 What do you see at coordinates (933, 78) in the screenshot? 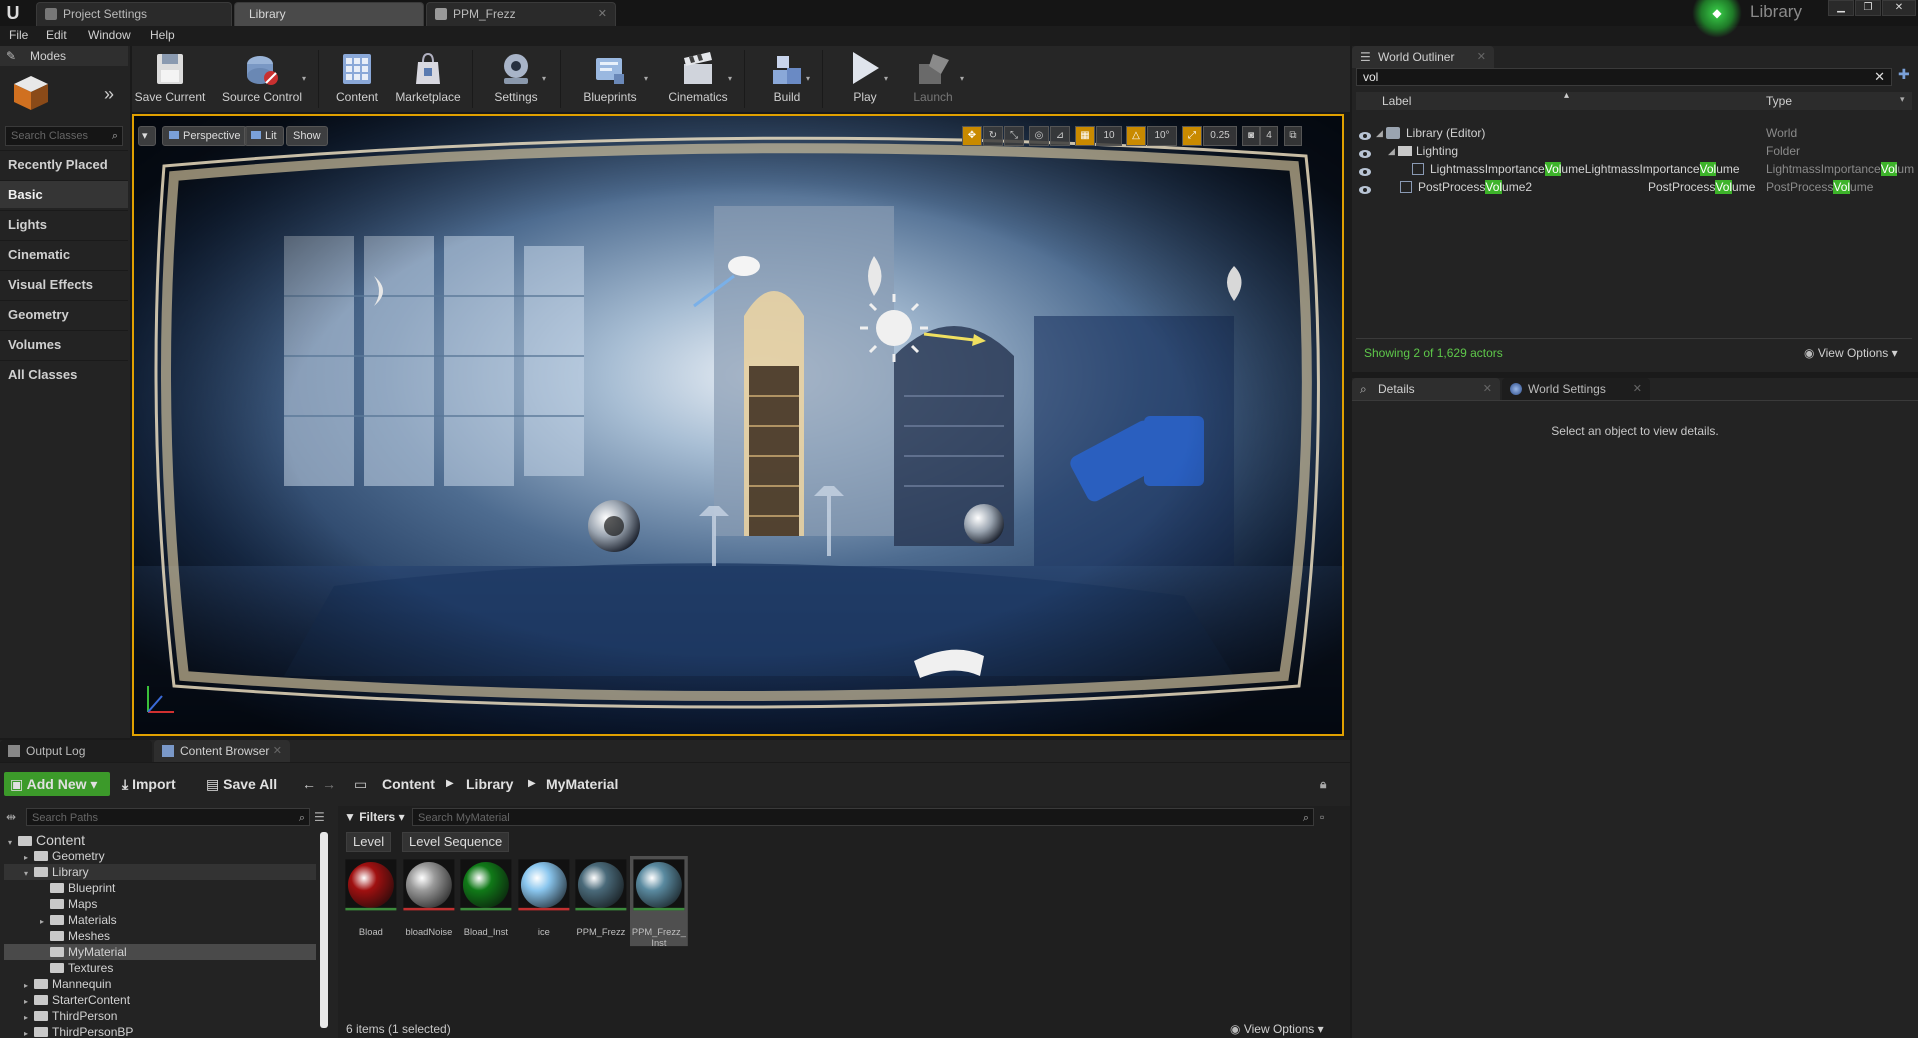
I see `launch-button: Launch` at bounding box center [933, 78].